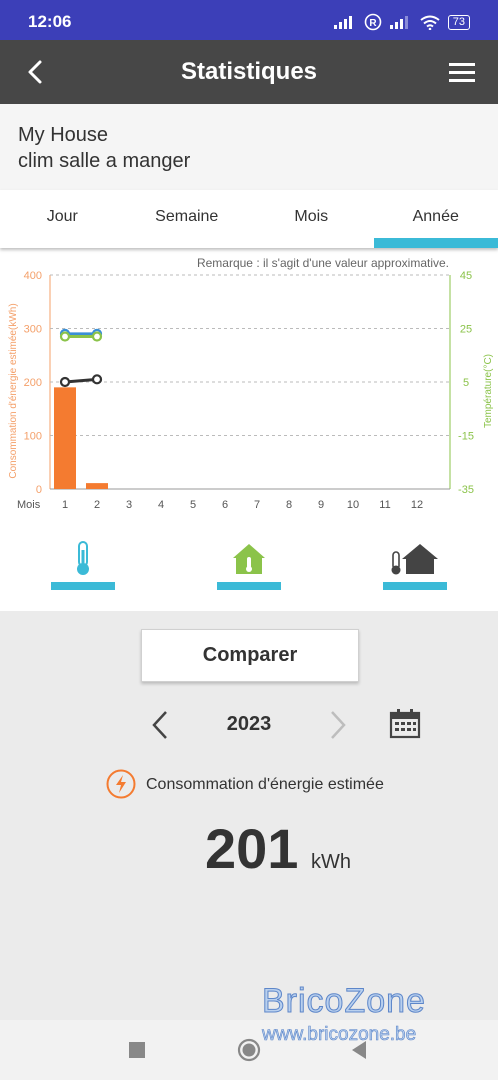 This screenshot has width=498, height=1080. Describe the element at coordinates (344, 1001) in the screenshot. I see `watermark-brand: BricoZone` at that location.